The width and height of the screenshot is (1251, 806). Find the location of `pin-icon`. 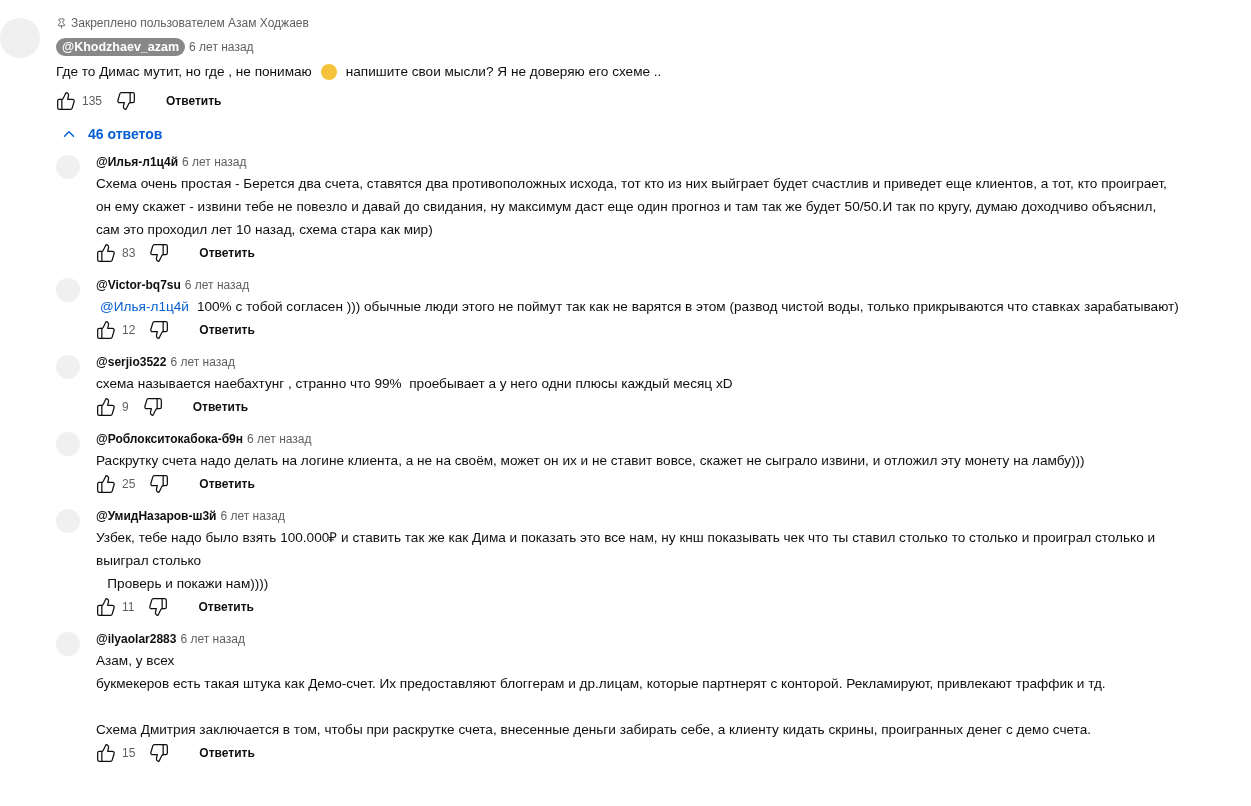

pin-icon is located at coordinates (61, 23).